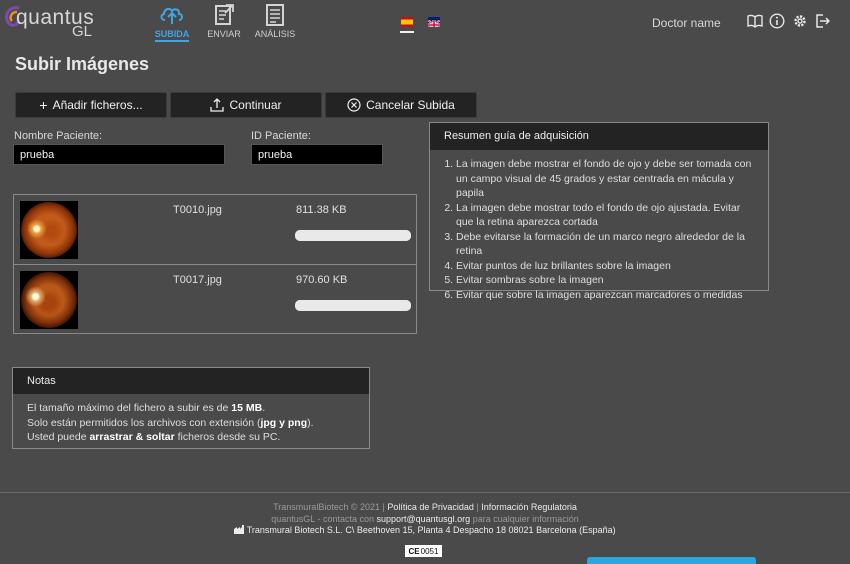 The width and height of the screenshot is (850, 564). I want to click on acquisition-guide-title: Resumen guía de adquisición, so click(599, 136).